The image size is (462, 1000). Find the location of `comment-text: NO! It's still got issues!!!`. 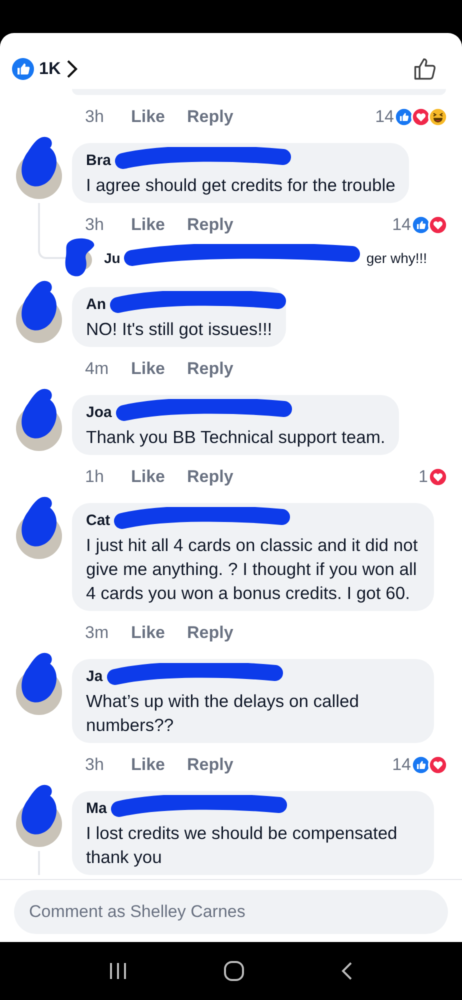

comment-text: NO! It's still got issues!!! is located at coordinates (179, 329).